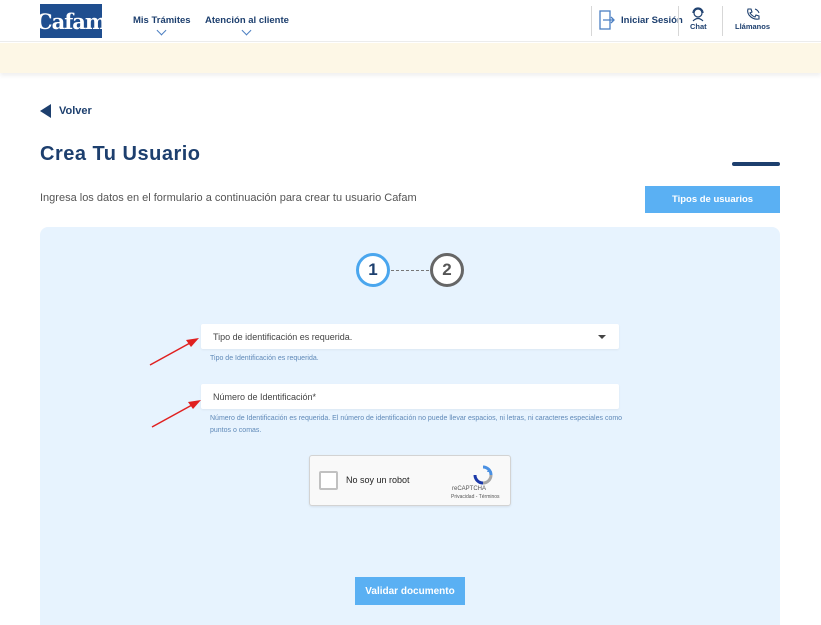  I want to click on page-title: Crea Tu Usuario, so click(120, 154).